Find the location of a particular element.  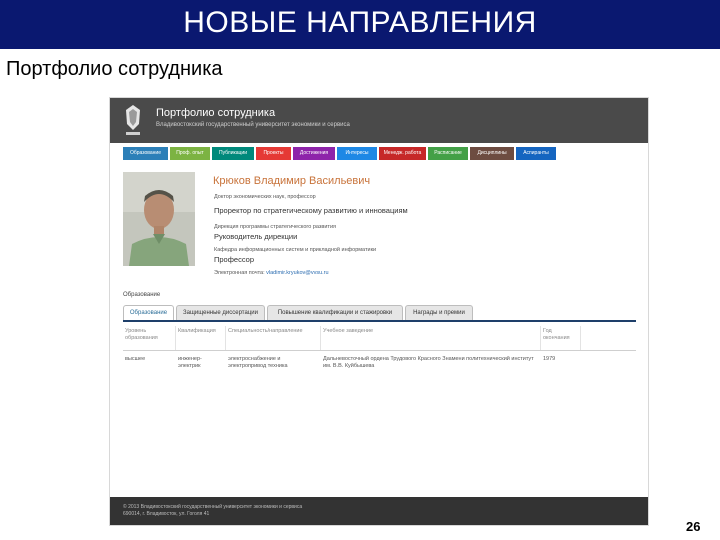

table-cell: электроснабжение и электропривод техника is located at coordinates (258, 362).